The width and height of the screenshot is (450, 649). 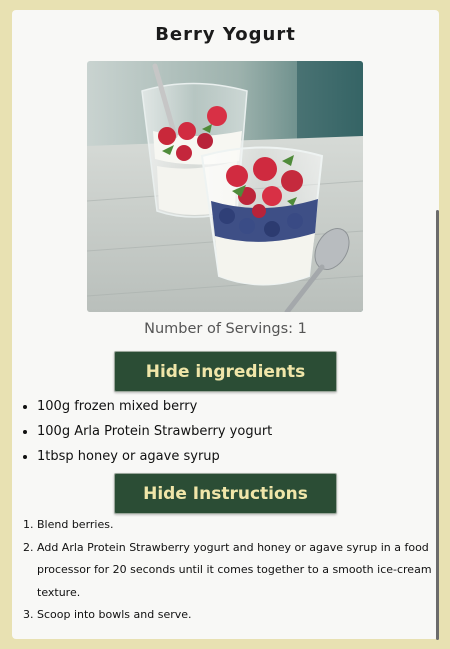 What do you see at coordinates (237, 615) in the screenshot?
I see `instruction-step: Scoop into bowls and serve.` at bounding box center [237, 615].